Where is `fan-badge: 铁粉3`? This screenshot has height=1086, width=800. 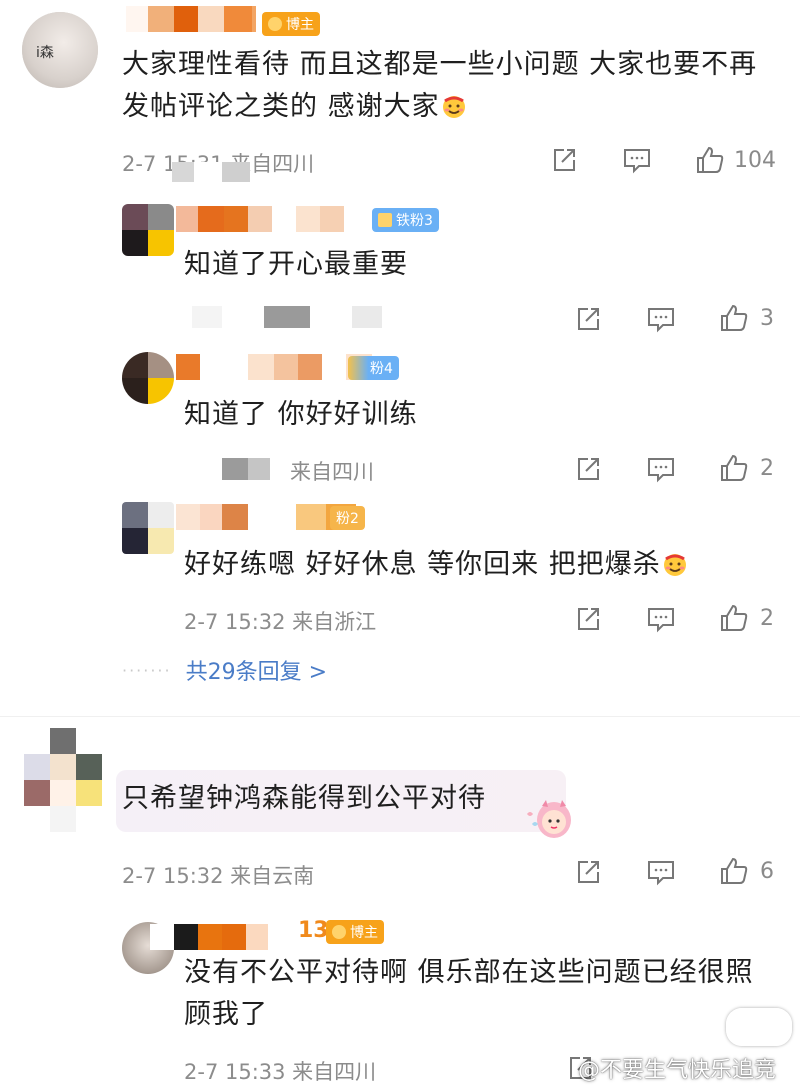 fan-badge: 铁粉3 is located at coordinates (405, 220).